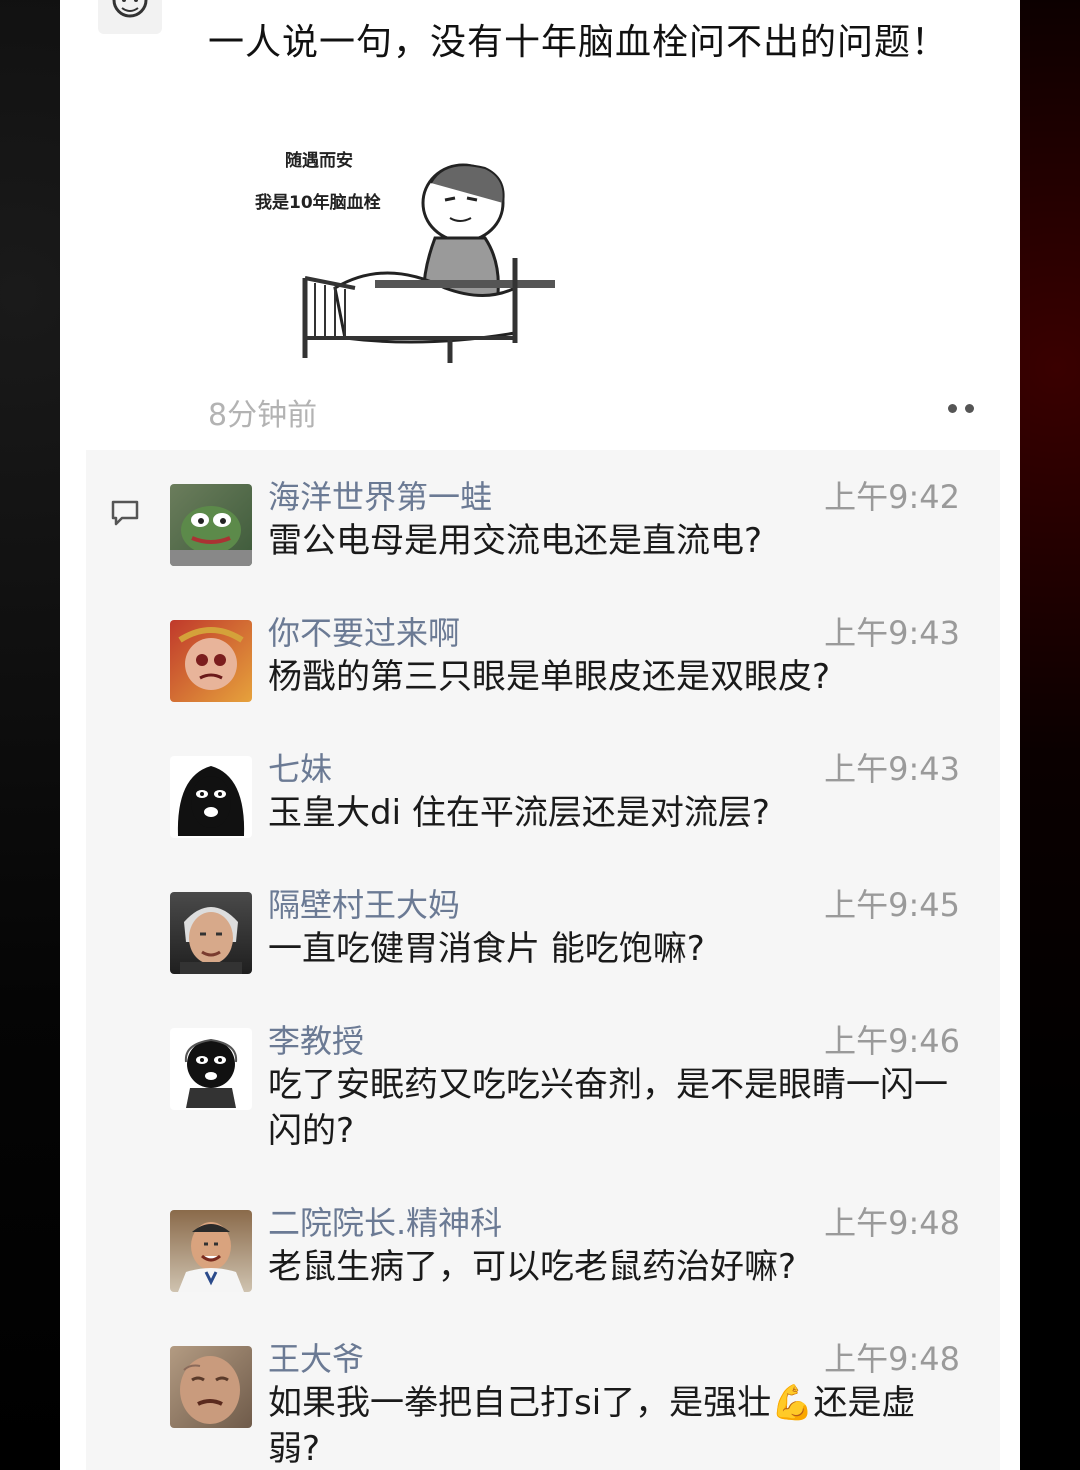 The height and width of the screenshot is (1470, 1080). What do you see at coordinates (385, 1221) in the screenshot?
I see `commenter-name: 二院院长.精神科` at bounding box center [385, 1221].